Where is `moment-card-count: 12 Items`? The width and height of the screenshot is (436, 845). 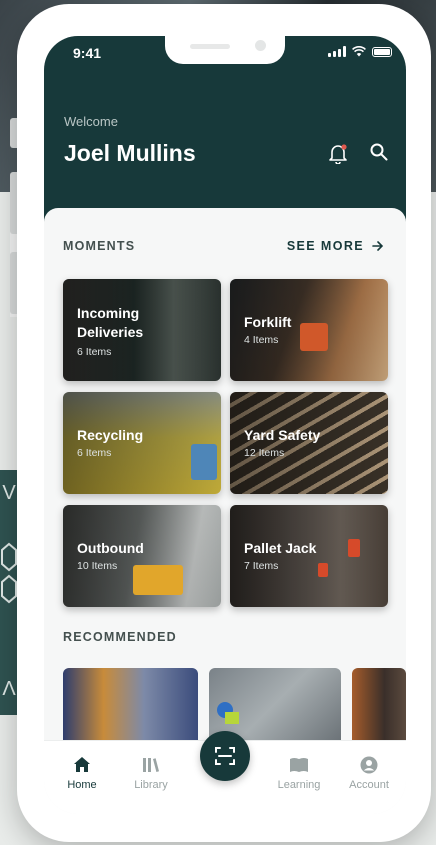
moment-card-count: 12 Items is located at coordinates (264, 453).